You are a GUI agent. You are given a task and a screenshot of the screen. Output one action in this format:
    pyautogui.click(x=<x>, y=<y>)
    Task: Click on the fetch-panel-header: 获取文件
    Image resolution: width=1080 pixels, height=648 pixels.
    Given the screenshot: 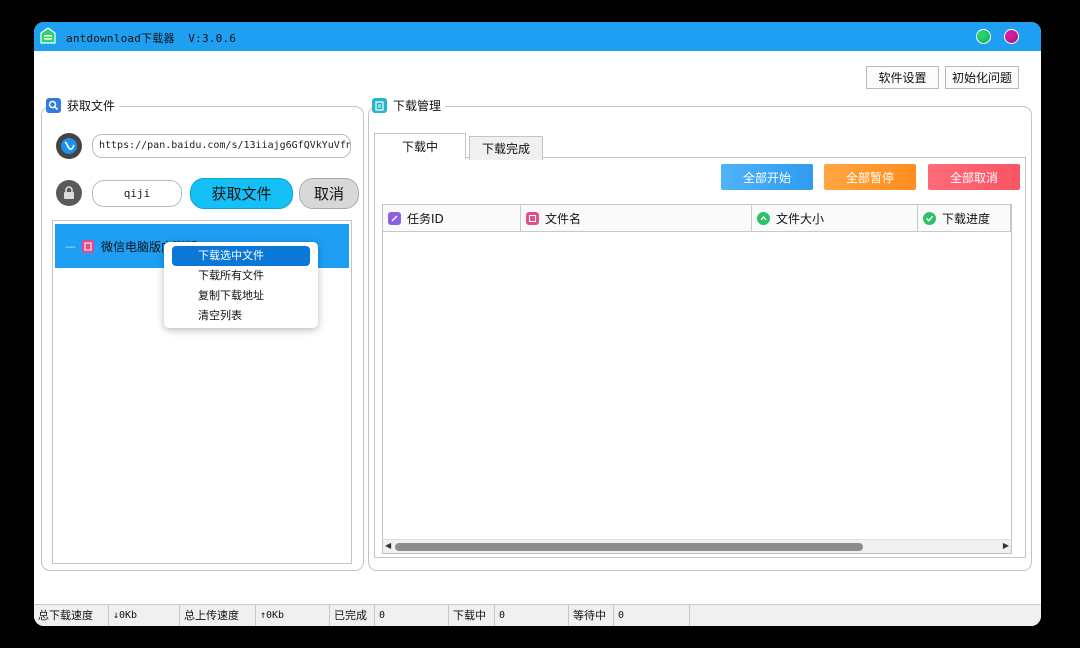 What is the action you would take?
    pyautogui.click(x=83, y=105)
    